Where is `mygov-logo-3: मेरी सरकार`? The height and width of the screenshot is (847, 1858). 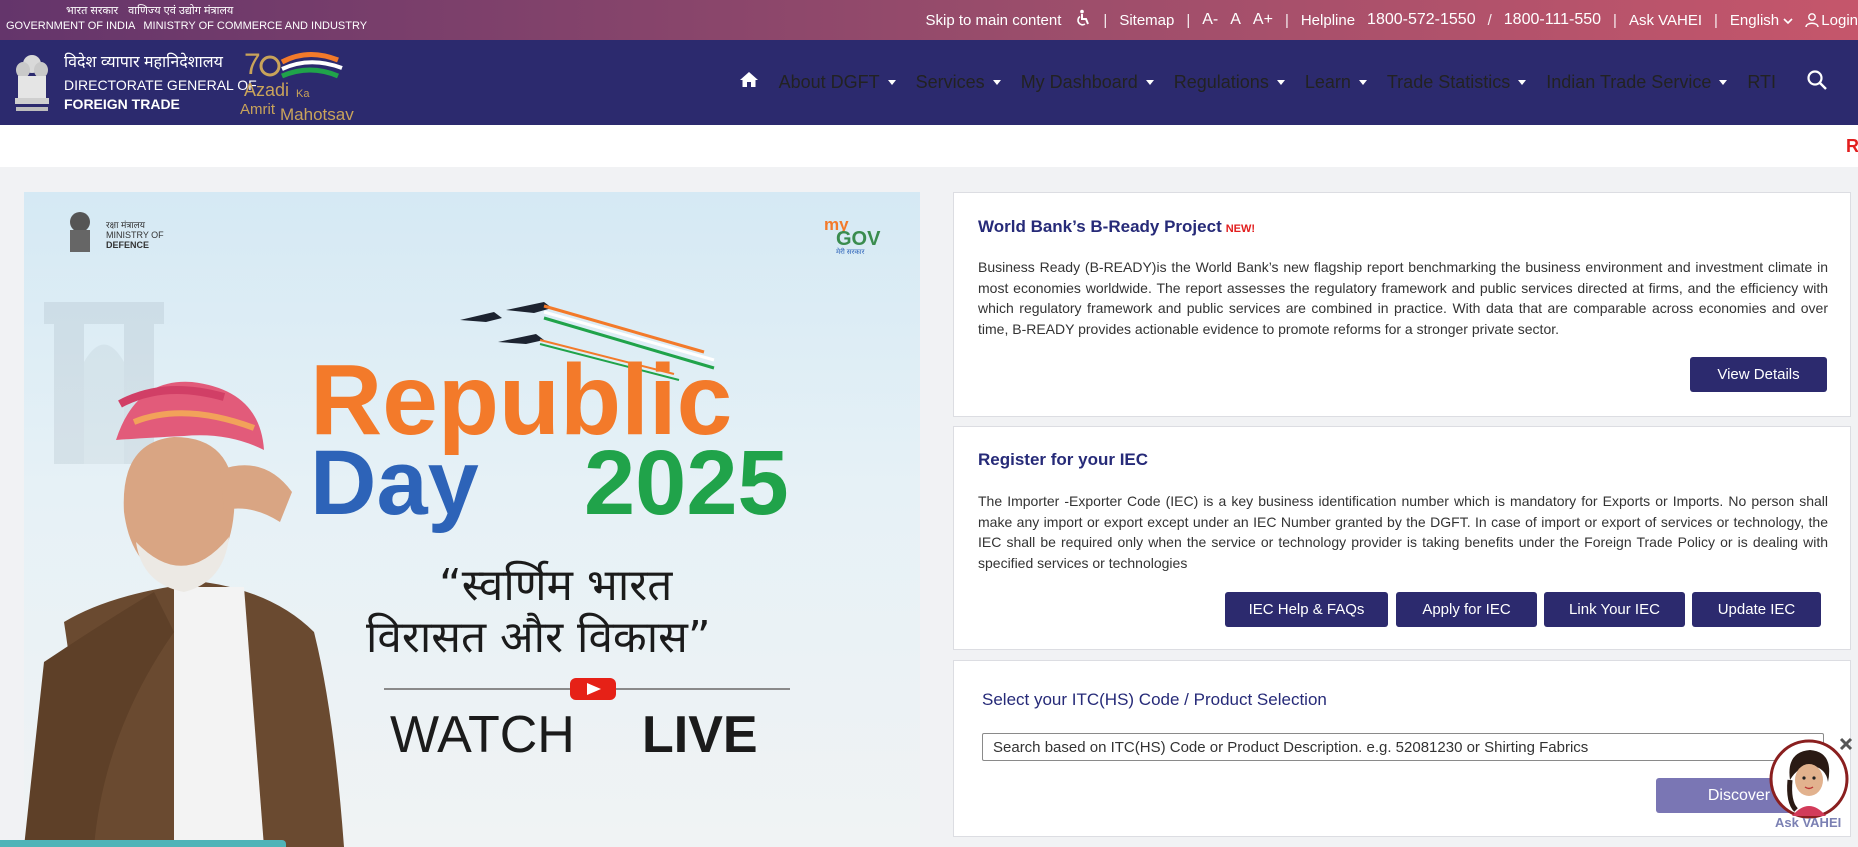
mygov-logo-3: मेरी सरकार is located at coordinates (850, 251).